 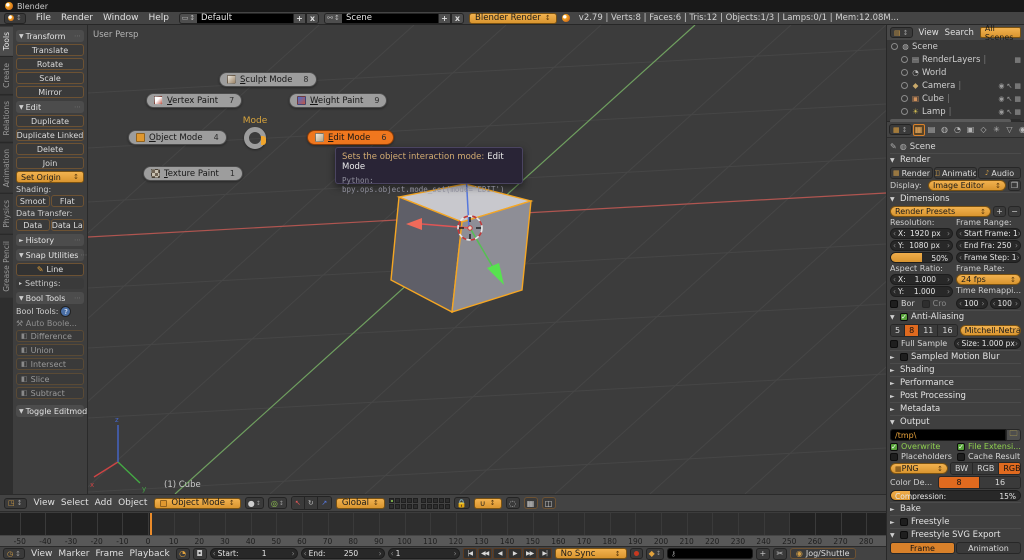 I want to click on new-window-icon: ❒, so click(x=1014, y=185).